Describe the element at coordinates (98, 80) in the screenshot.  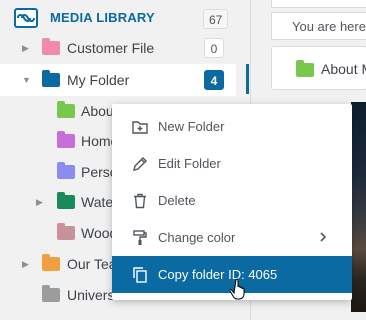
I see `folder-label: My Folder` at that location.